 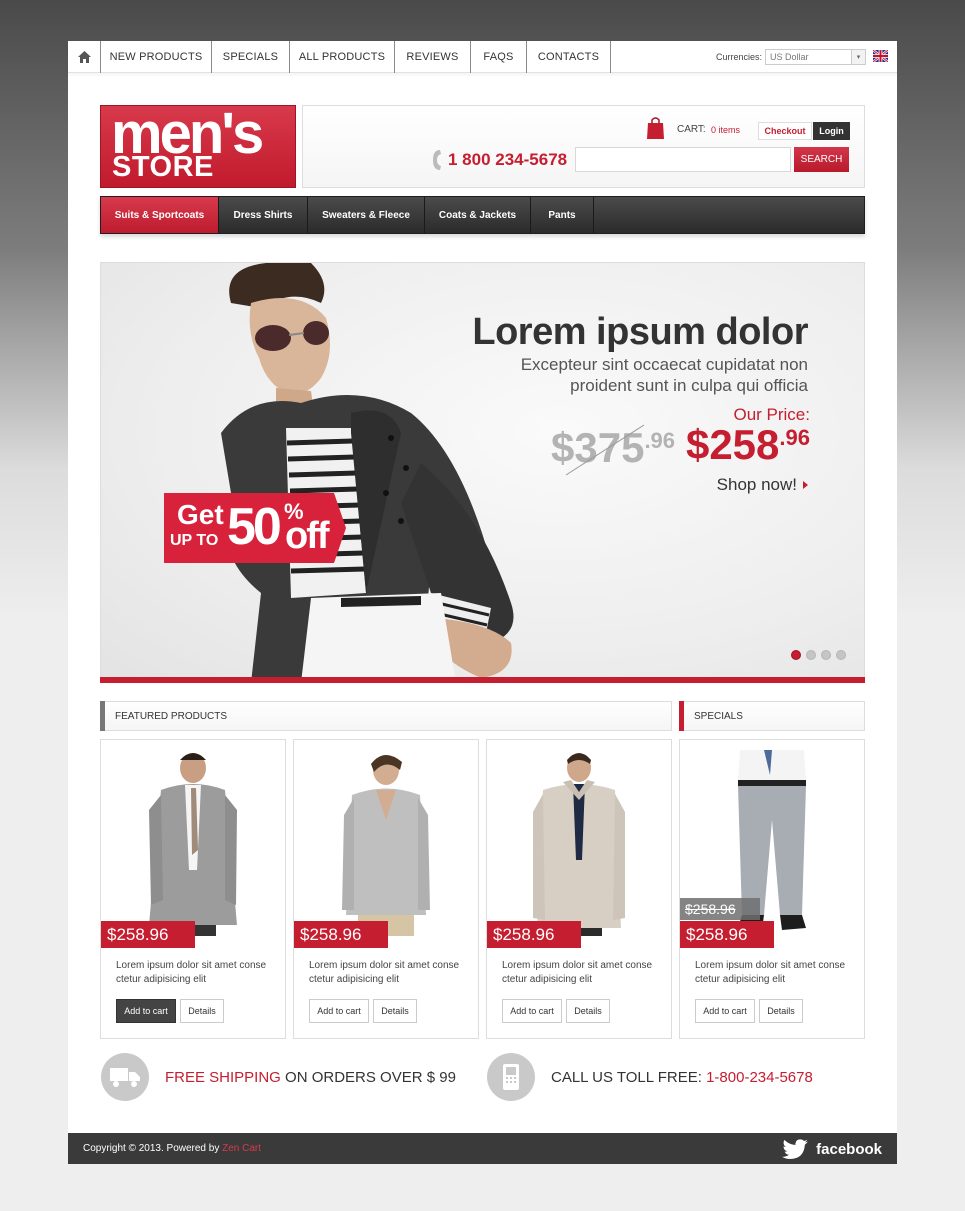 I want to click on product-image-sweater, so click(x=386, y=843).